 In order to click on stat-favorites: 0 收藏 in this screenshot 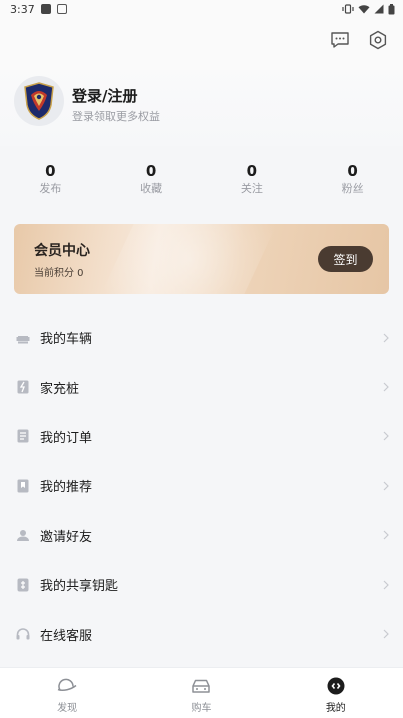, I will do `click(151, 182)`.